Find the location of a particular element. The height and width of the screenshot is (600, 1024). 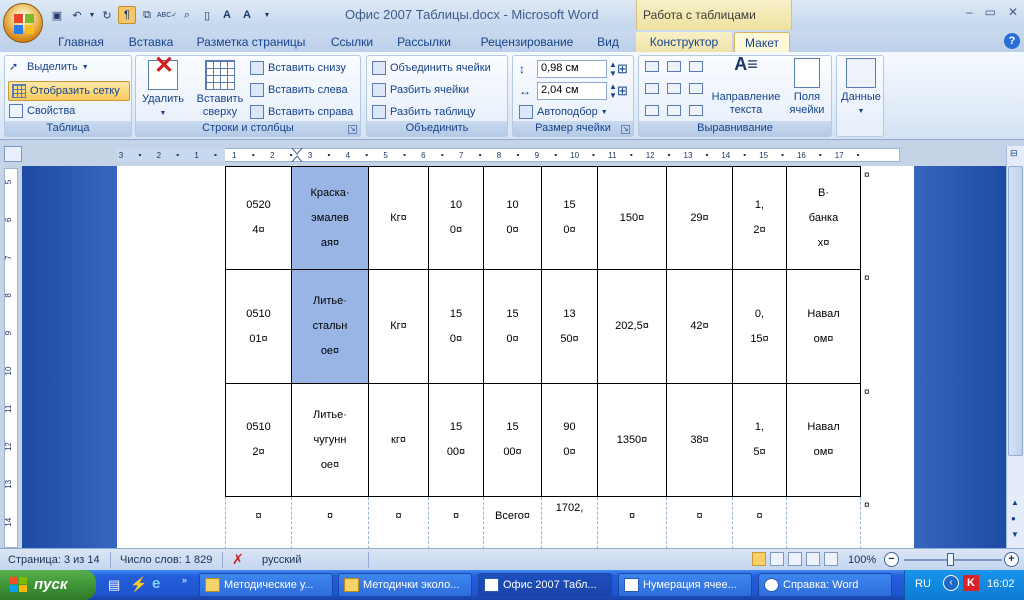

font-size-icon: A is located at coordinates (247, 15).